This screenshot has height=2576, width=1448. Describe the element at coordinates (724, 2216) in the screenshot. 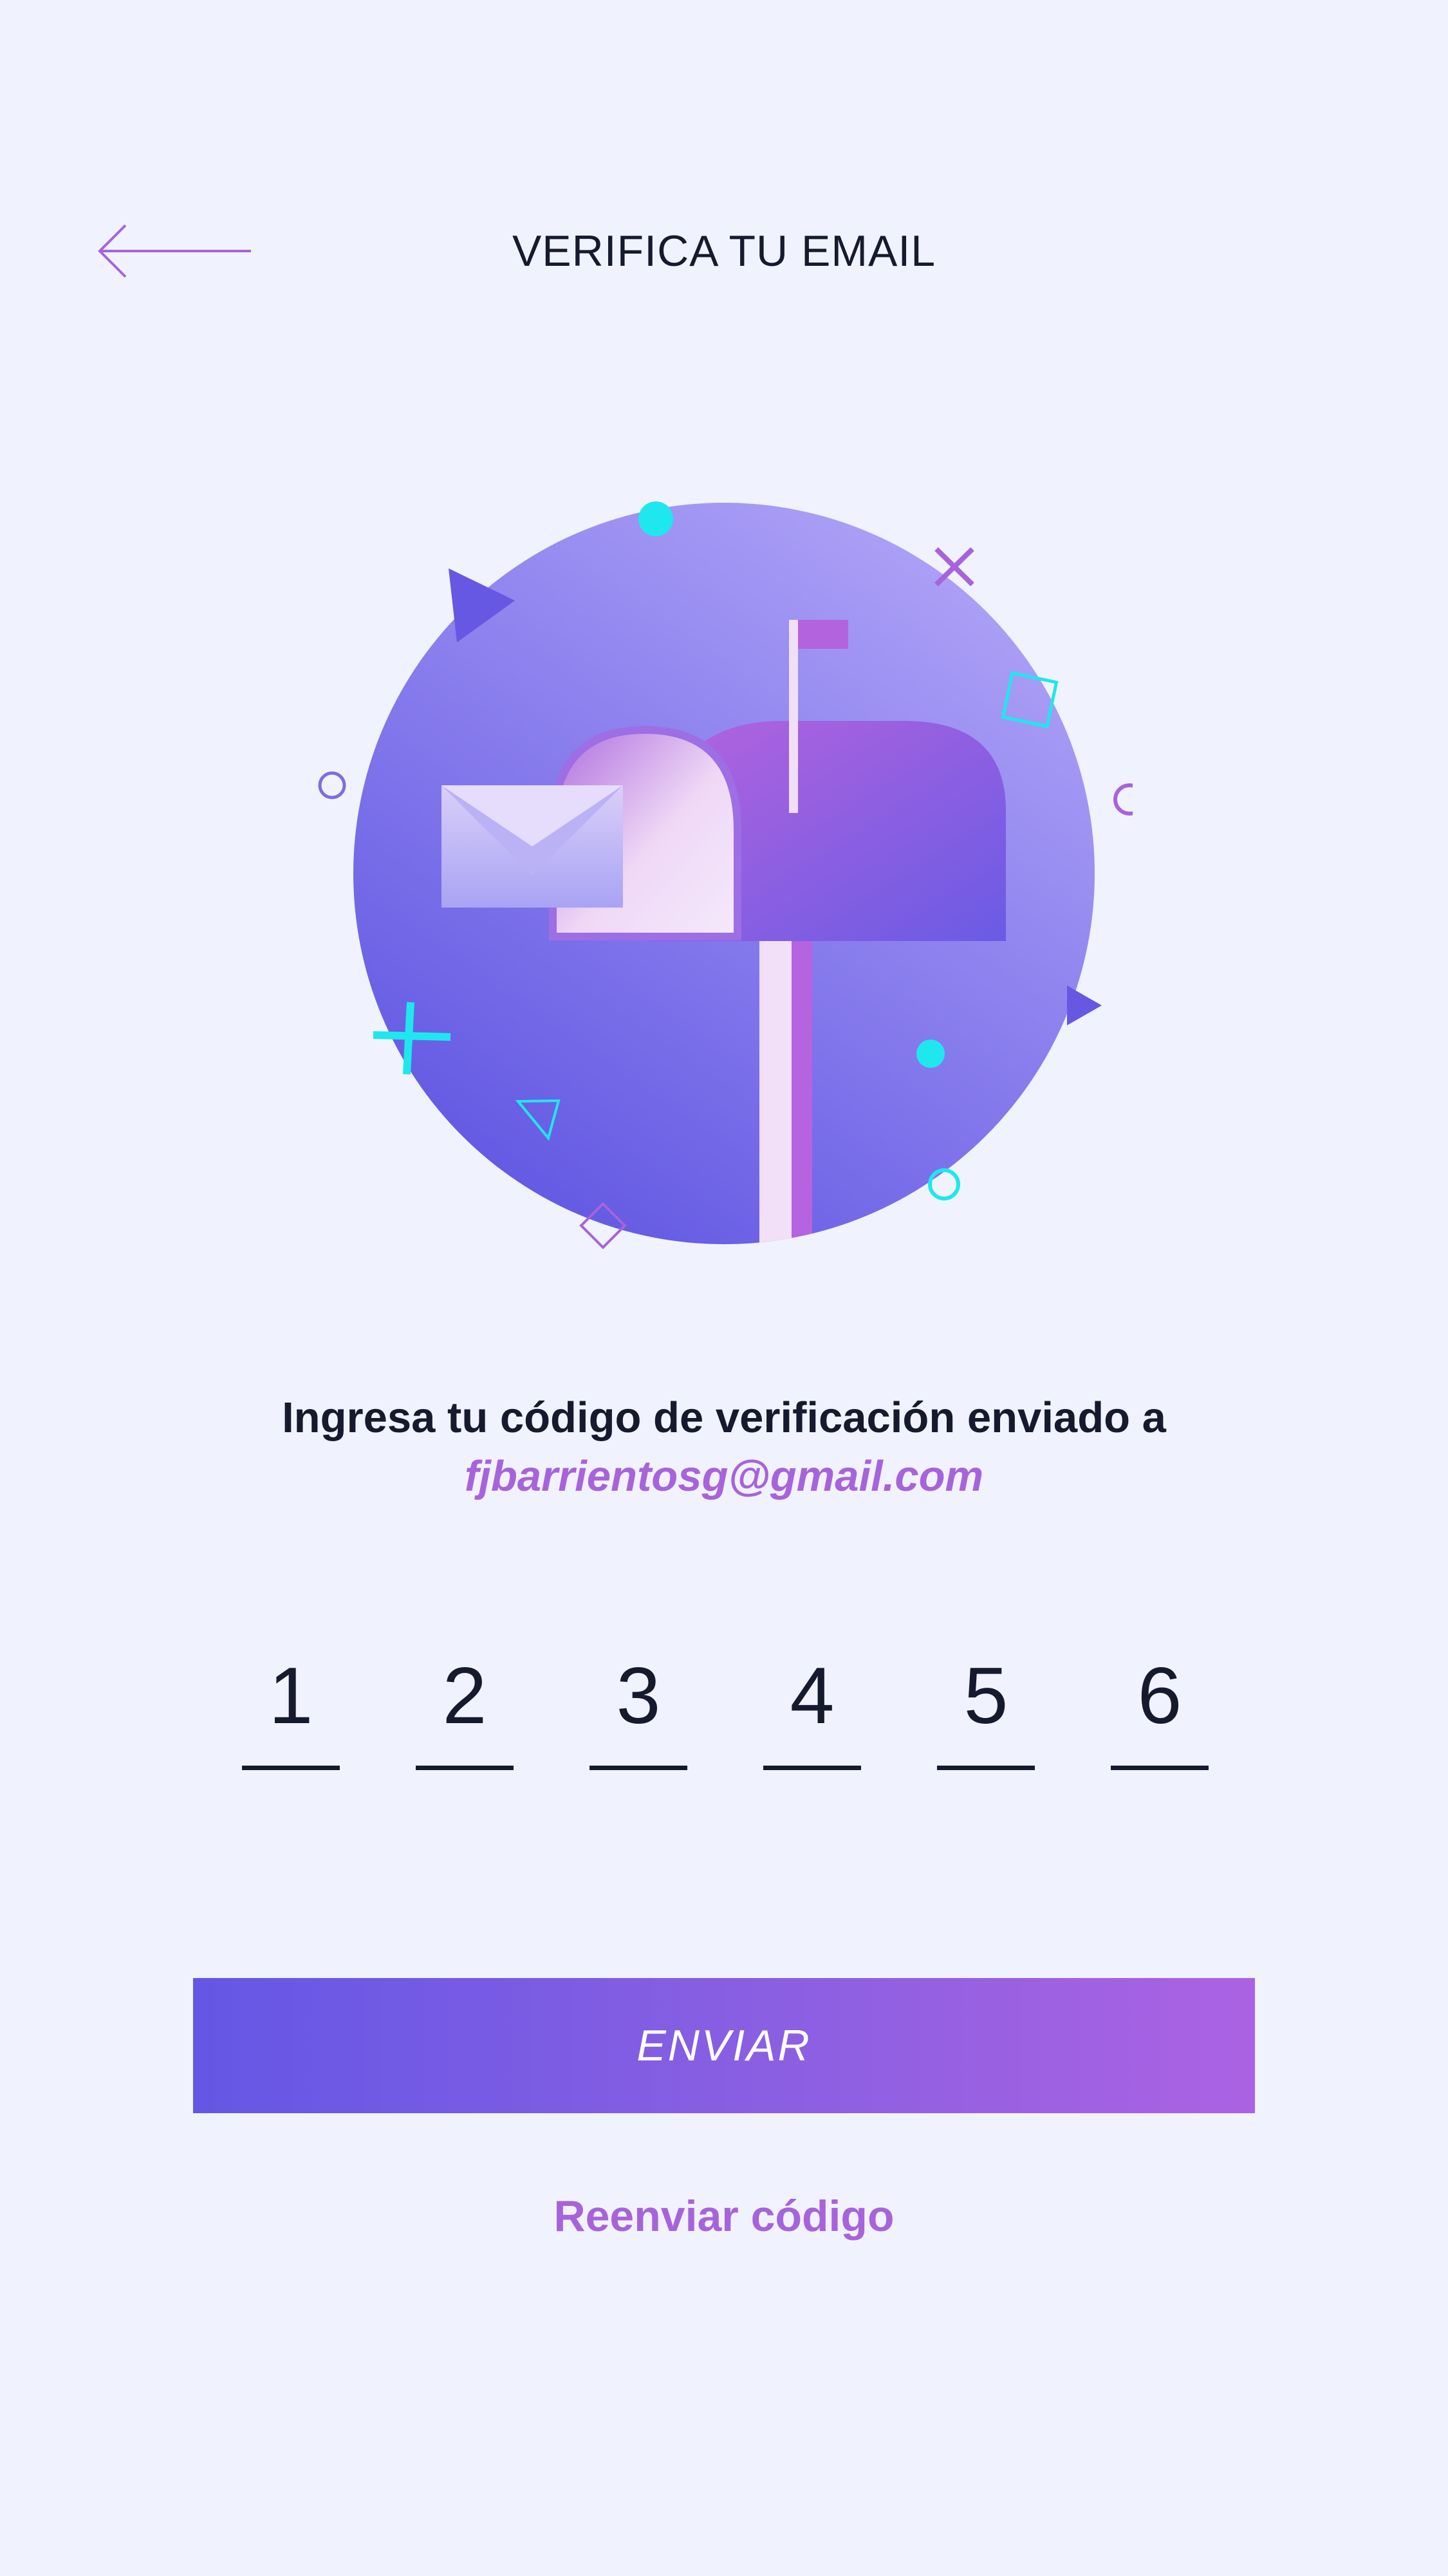

I see `resend-code-link: Reenviar código` at that location.